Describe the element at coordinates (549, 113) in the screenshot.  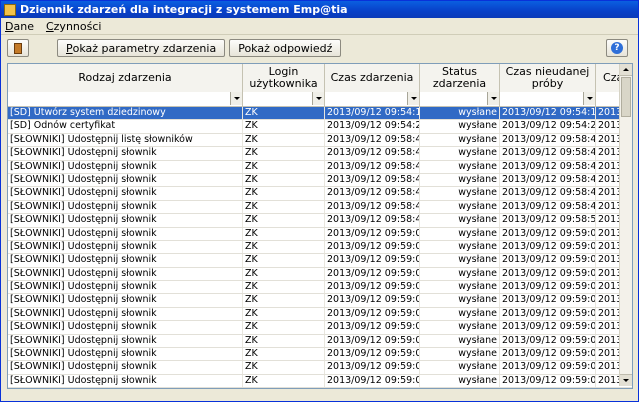
I see `table-cell: 2013/09/12 09:54:19` at that location.